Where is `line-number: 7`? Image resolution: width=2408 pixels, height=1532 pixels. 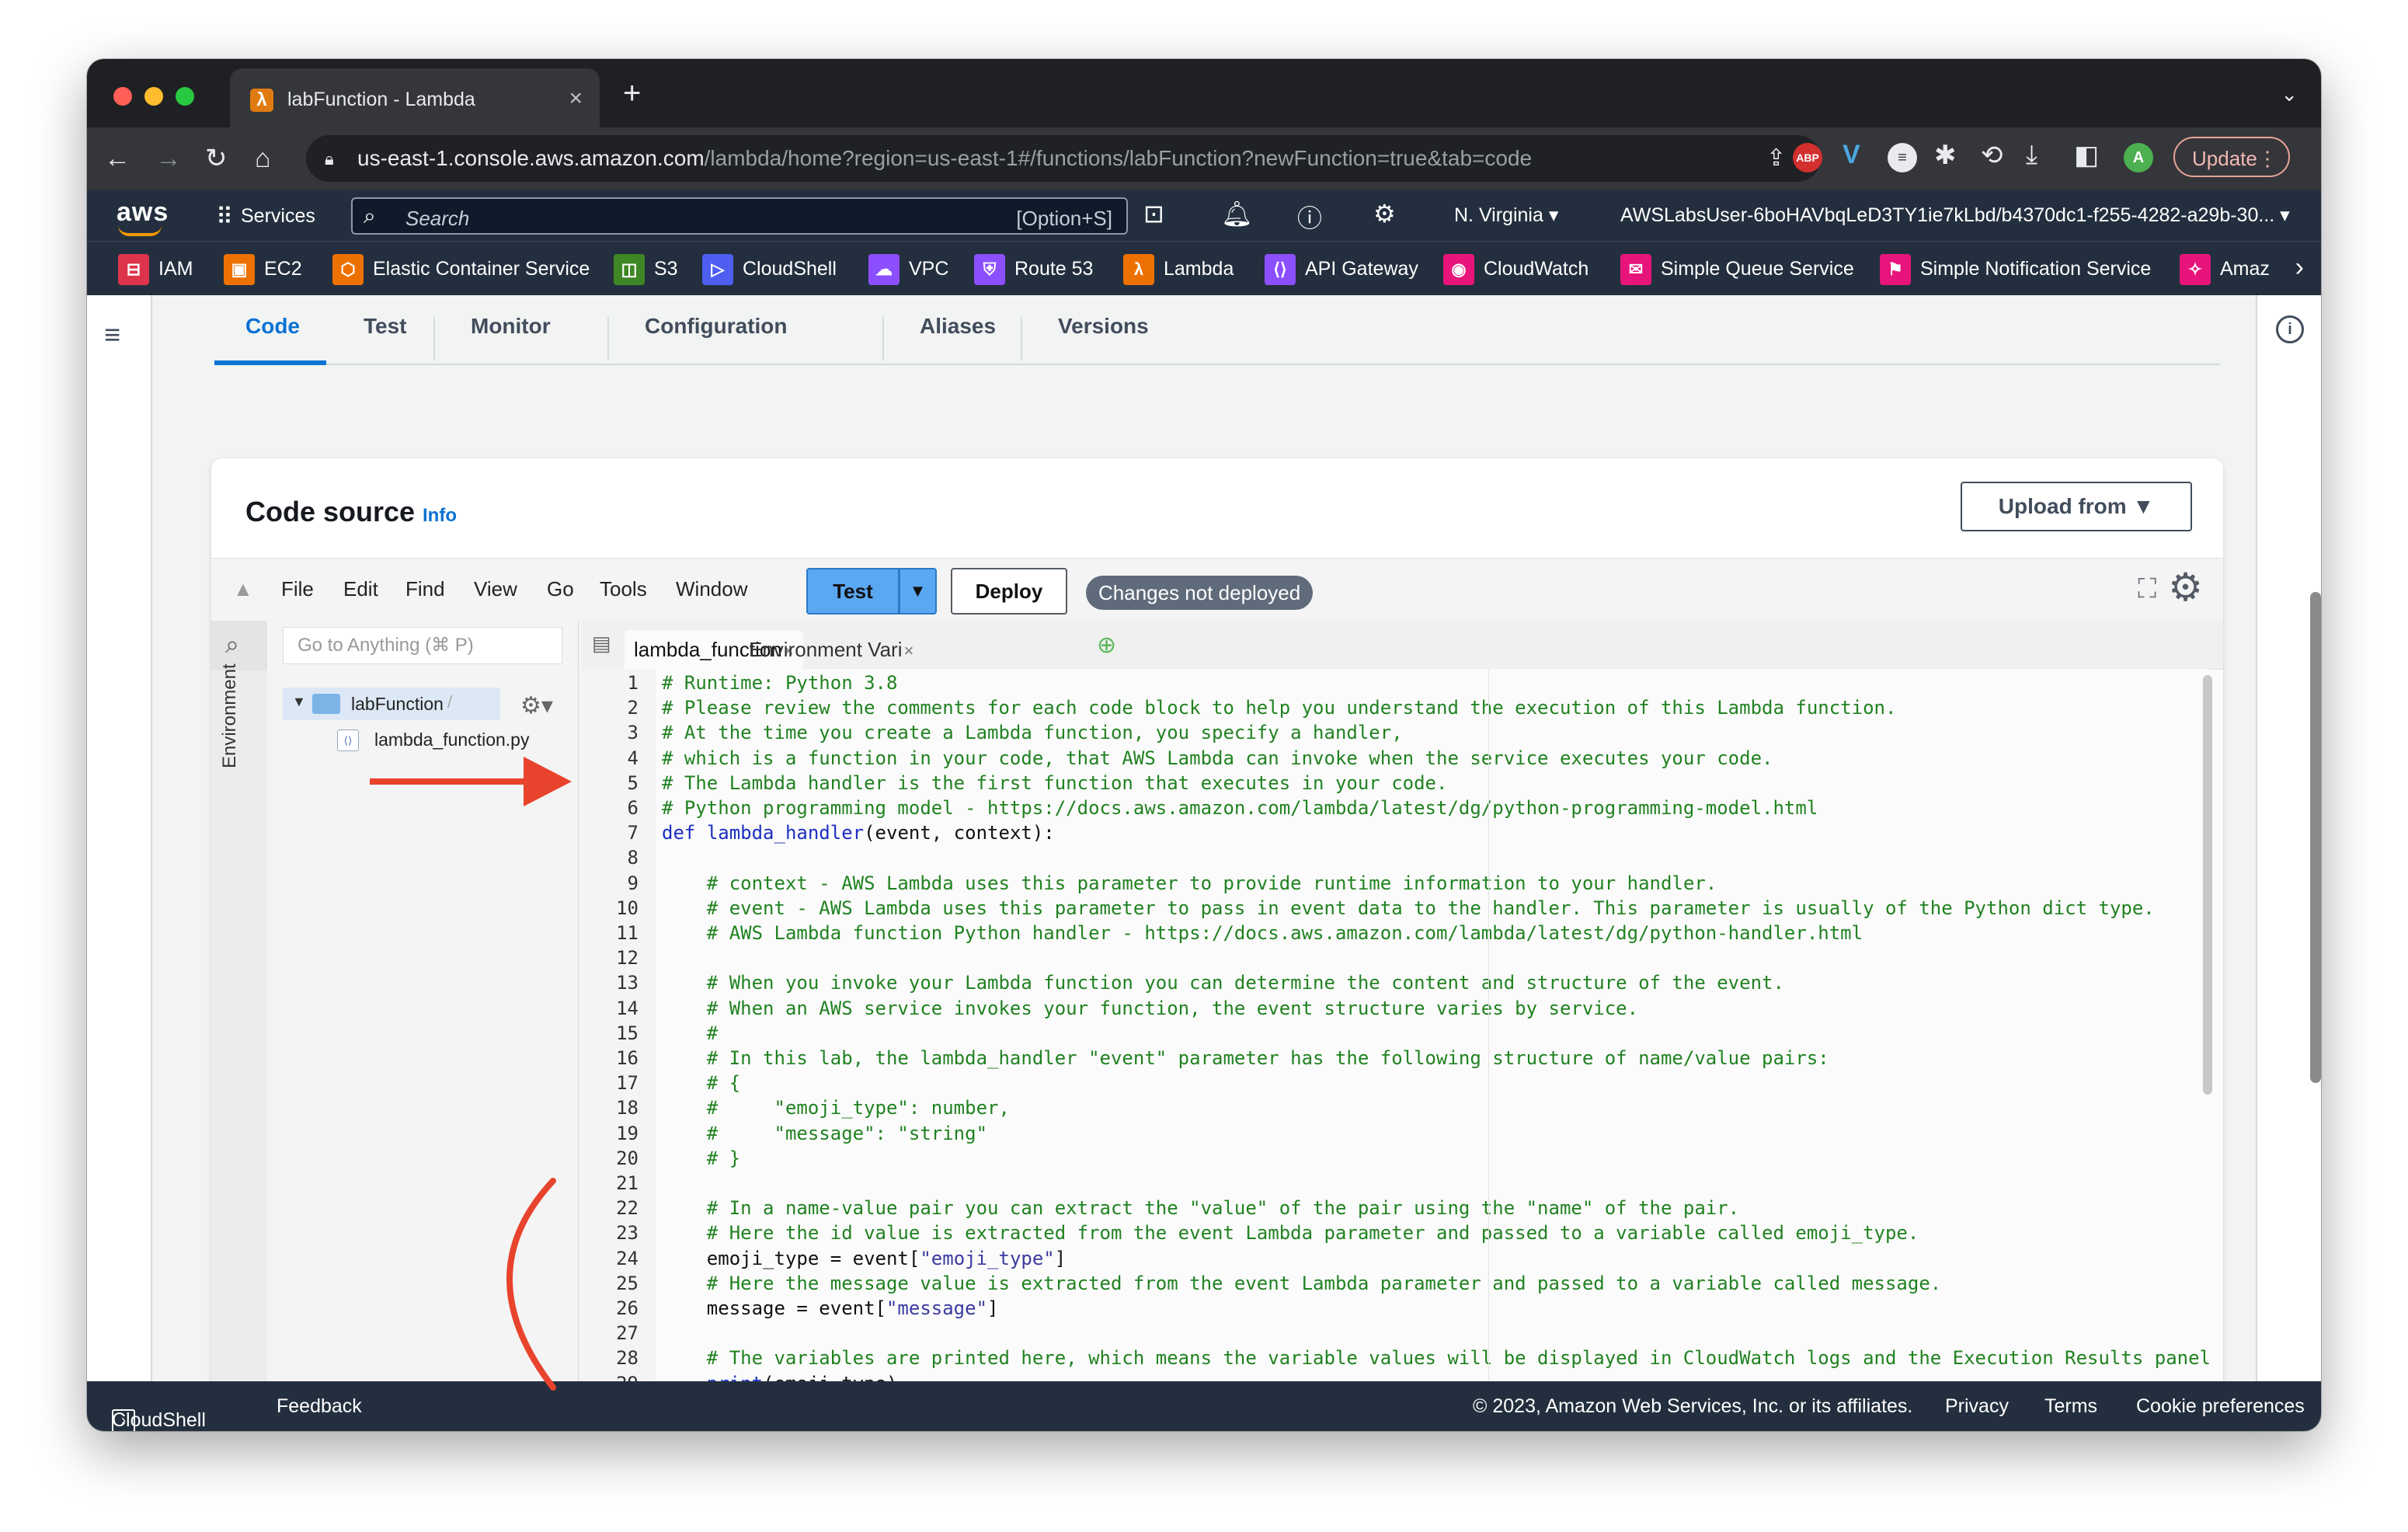
line-number: 7 is located at coordinates (633, 833).